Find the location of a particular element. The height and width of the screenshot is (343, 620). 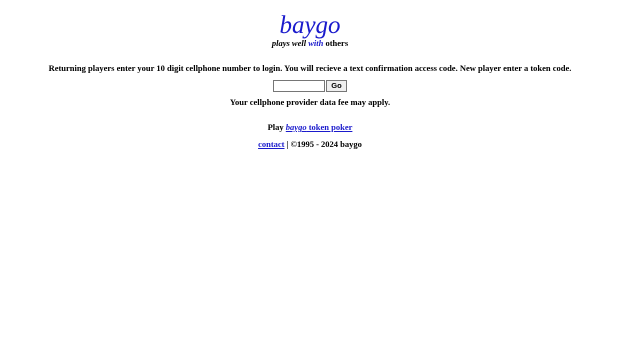

footer: contact | ©1995 - 2024 baygo is located at coordinates (310, 144).